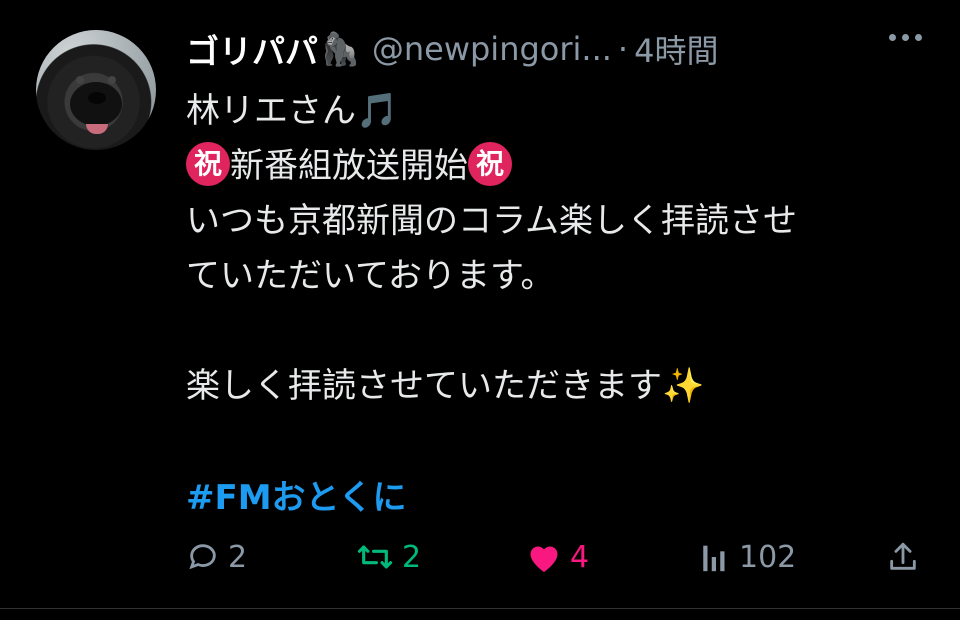 This screenshot has width=960, height=620. Describe the element at coordinates (480, 608) in the screenshot. I see `divider` at that location.